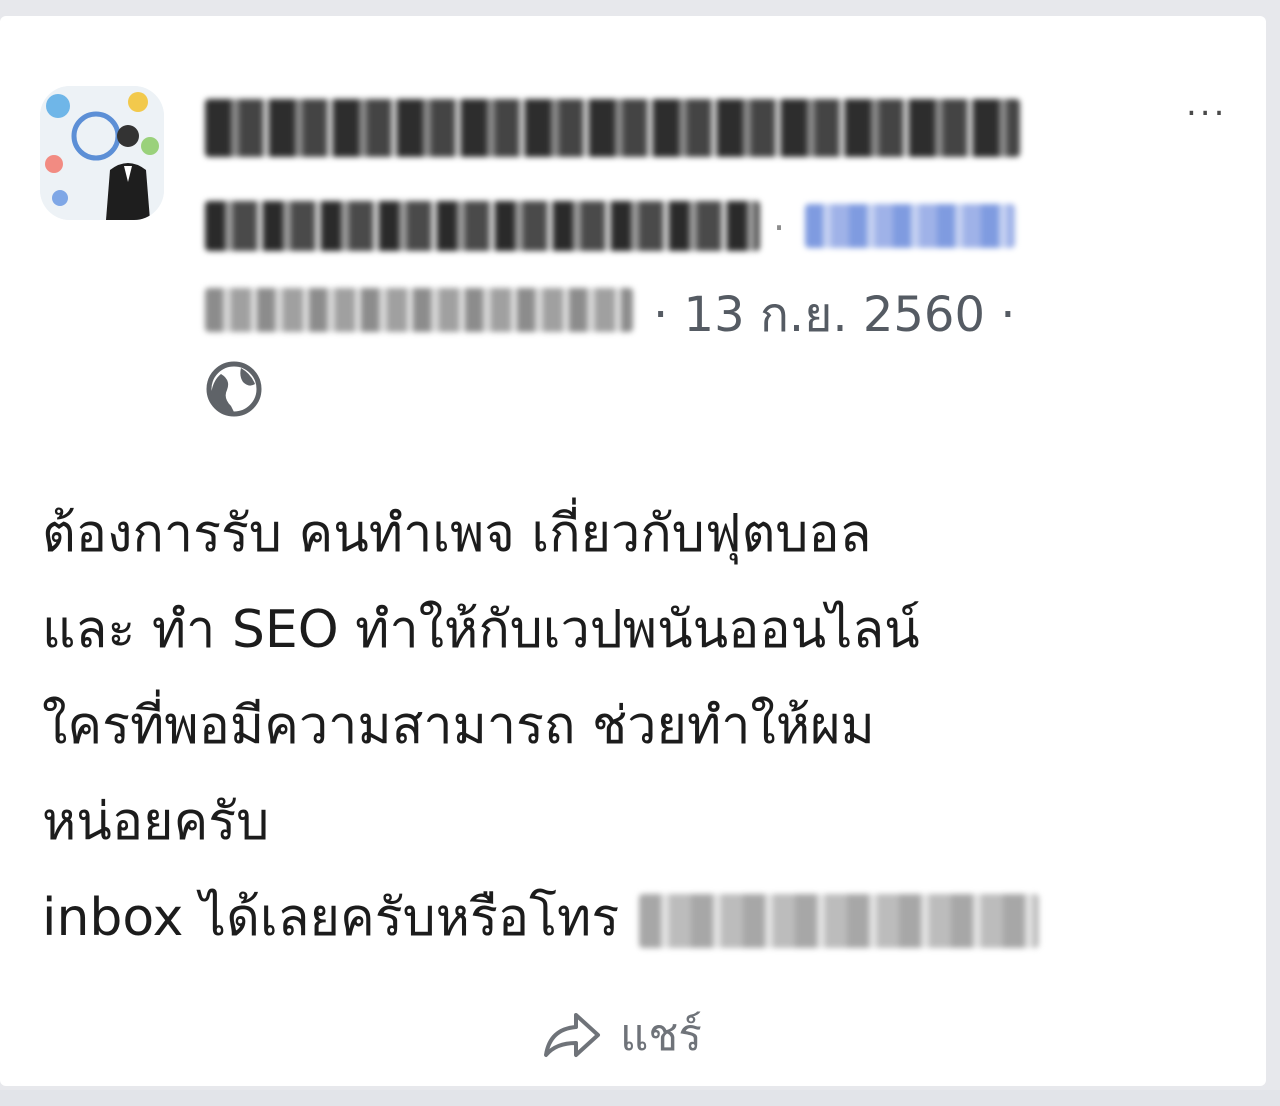 Image resolution: width=1280 pixels, height=1106 pixels. What do you see at coordinates (640, 1098) in the screenshot?
I see `feed-divider` at bounding box center [640, 1098].